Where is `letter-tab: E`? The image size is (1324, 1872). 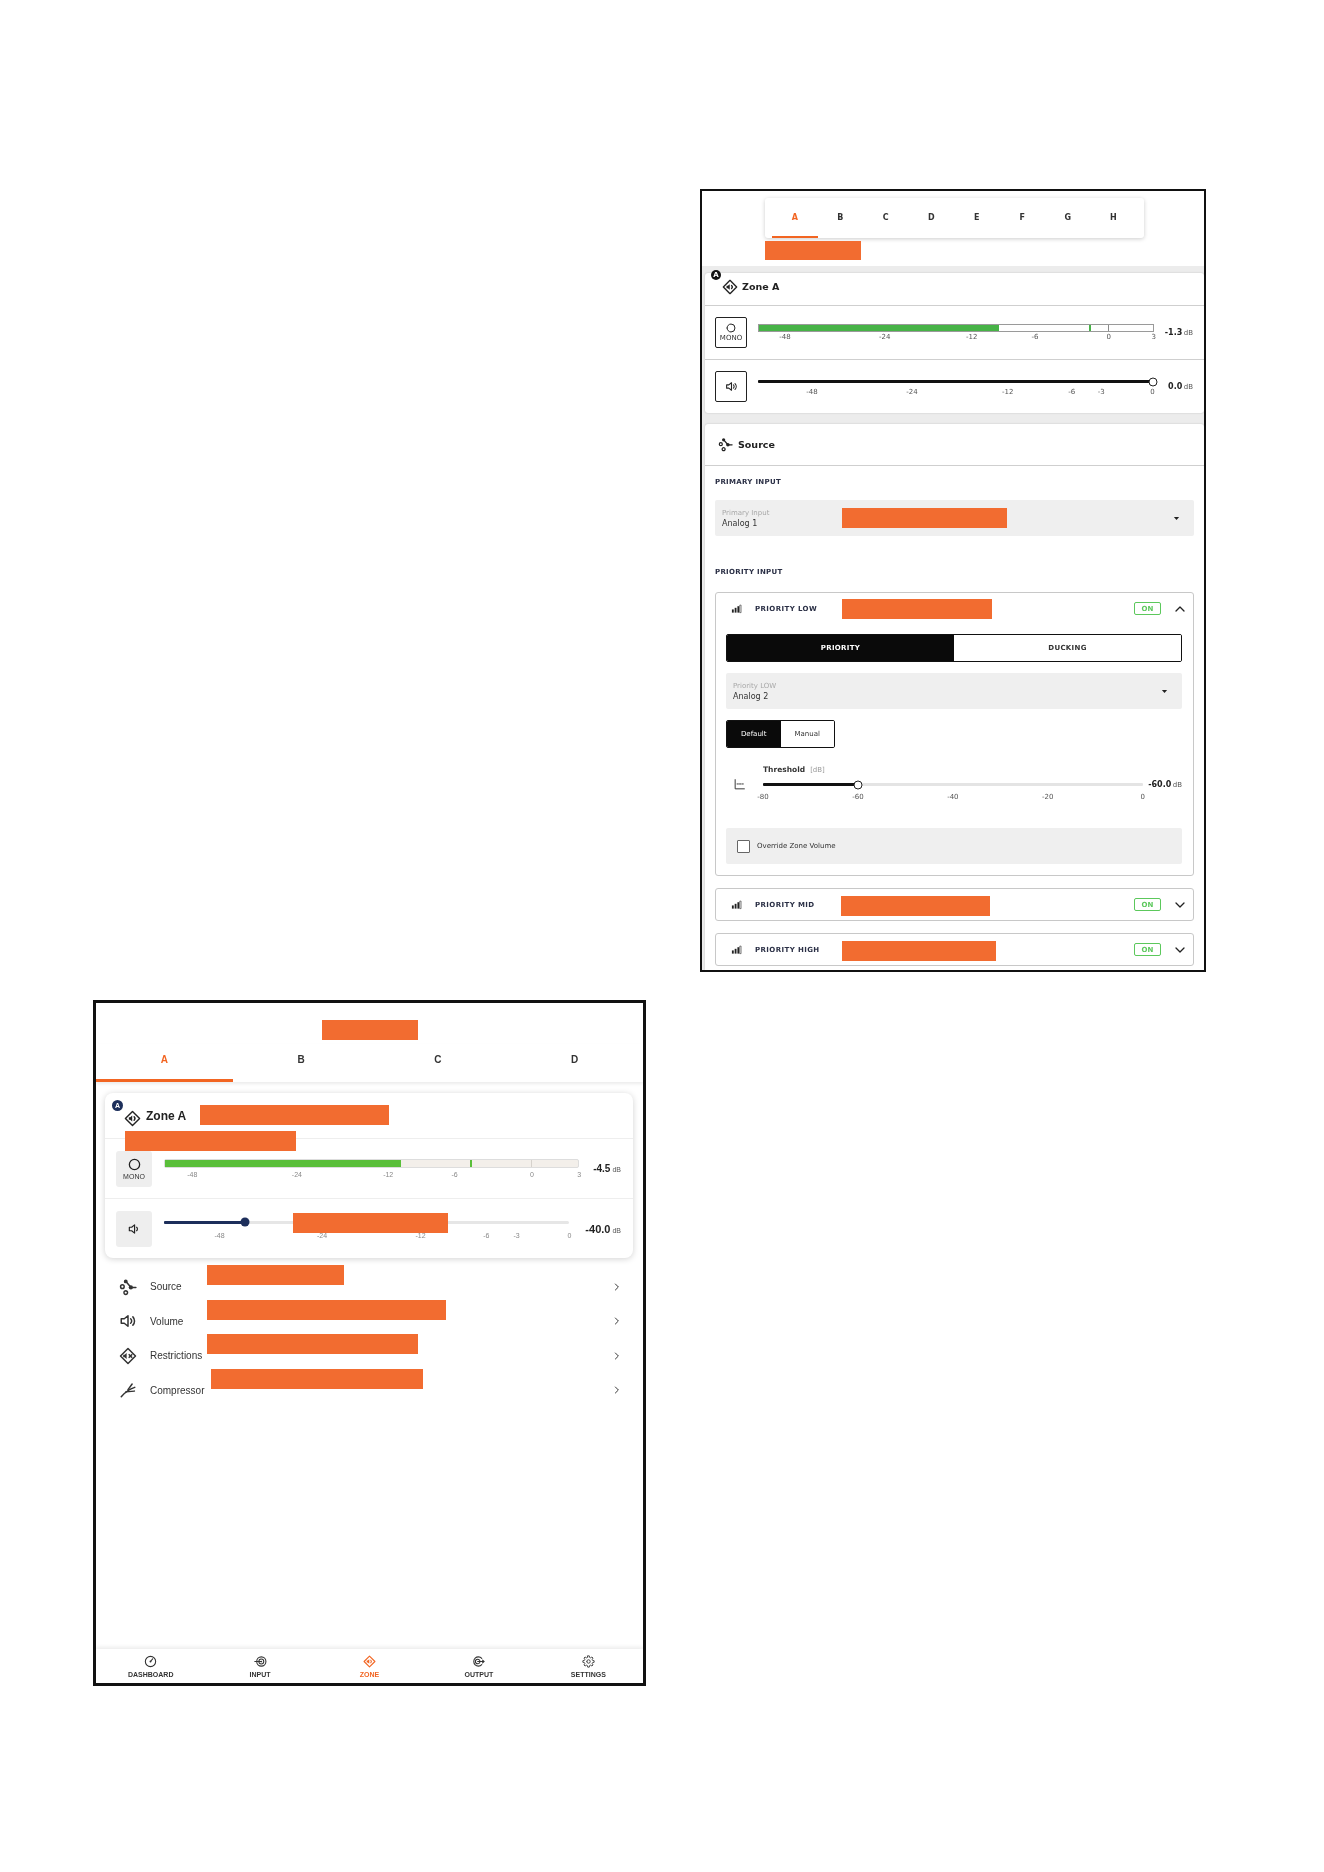
letter-tab: E is located at coordinates (977, 218).